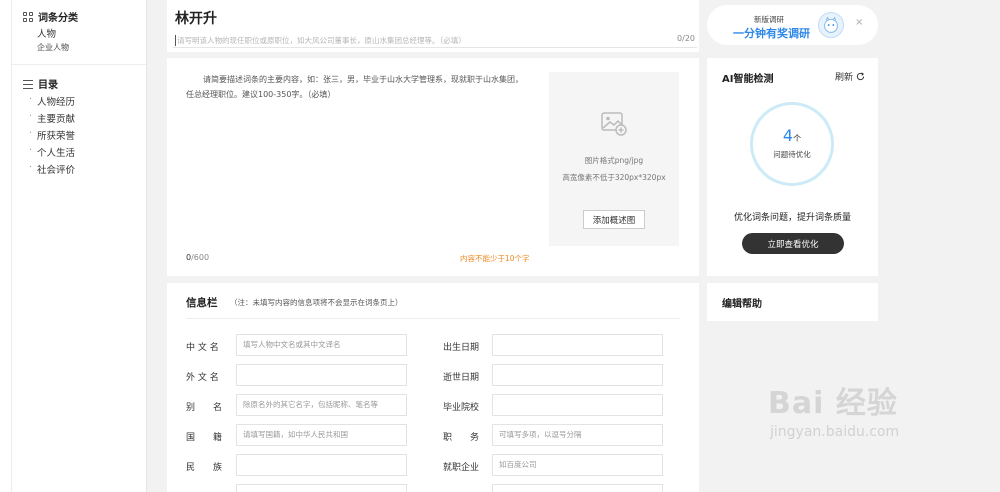 The width and height of the screenshot is (1000, 492). Describe the element at coordinates (196, 19) in the screenshot. I see `entry-title: 林开升` at that location.